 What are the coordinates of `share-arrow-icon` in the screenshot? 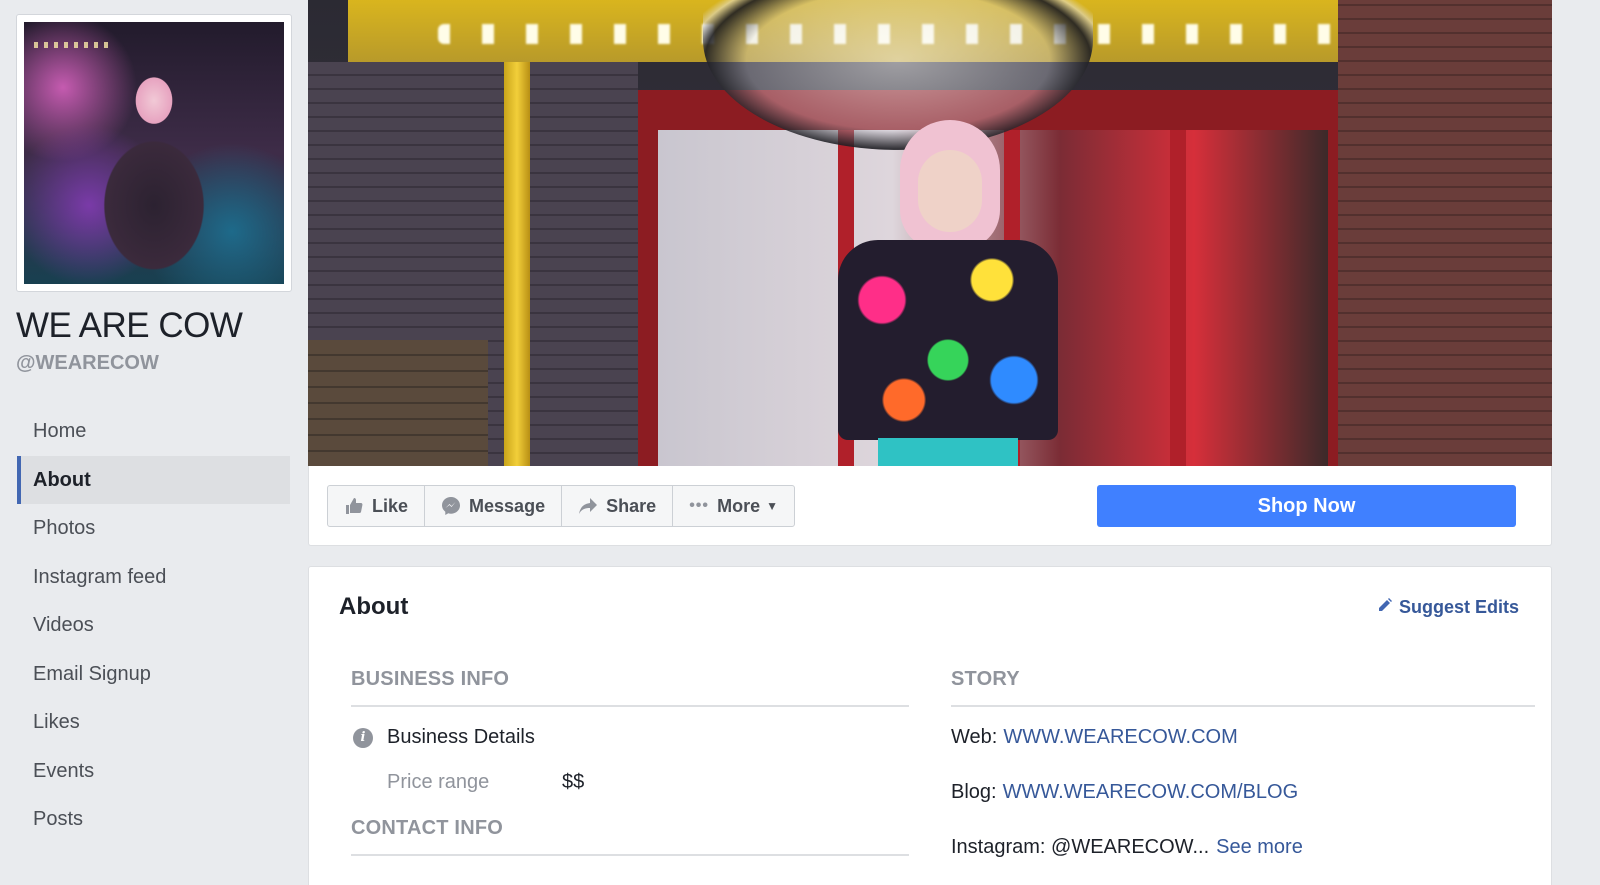 It's located at (588, 506).